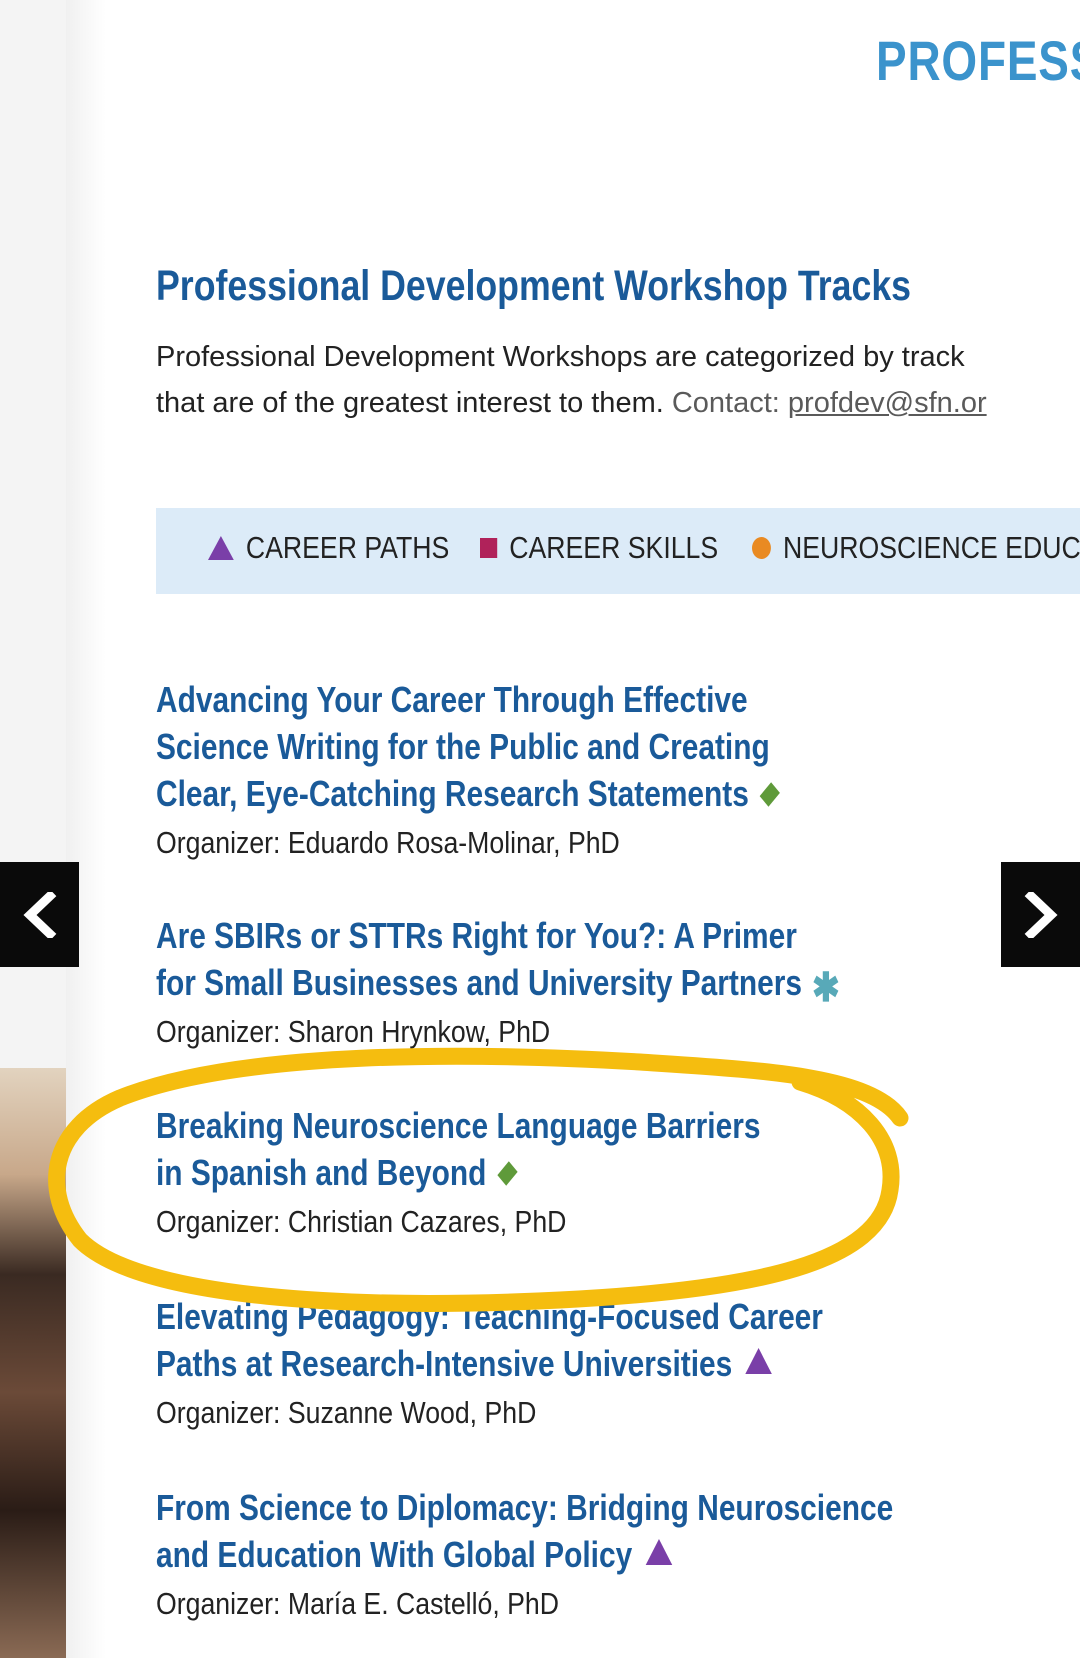  Describe the element at coordinates (33, 1363) in the screenshot. I see `photo-edge` at that location.